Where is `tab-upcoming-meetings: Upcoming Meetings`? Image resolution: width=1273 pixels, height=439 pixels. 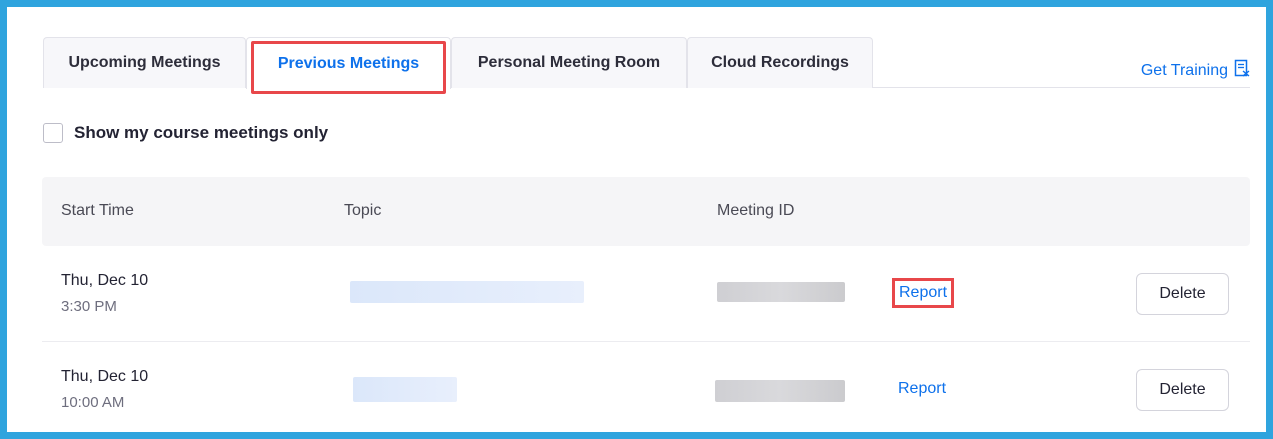
tab-upcoming-meetings: Upcoming Meetings is located at coordinates (144, 62).